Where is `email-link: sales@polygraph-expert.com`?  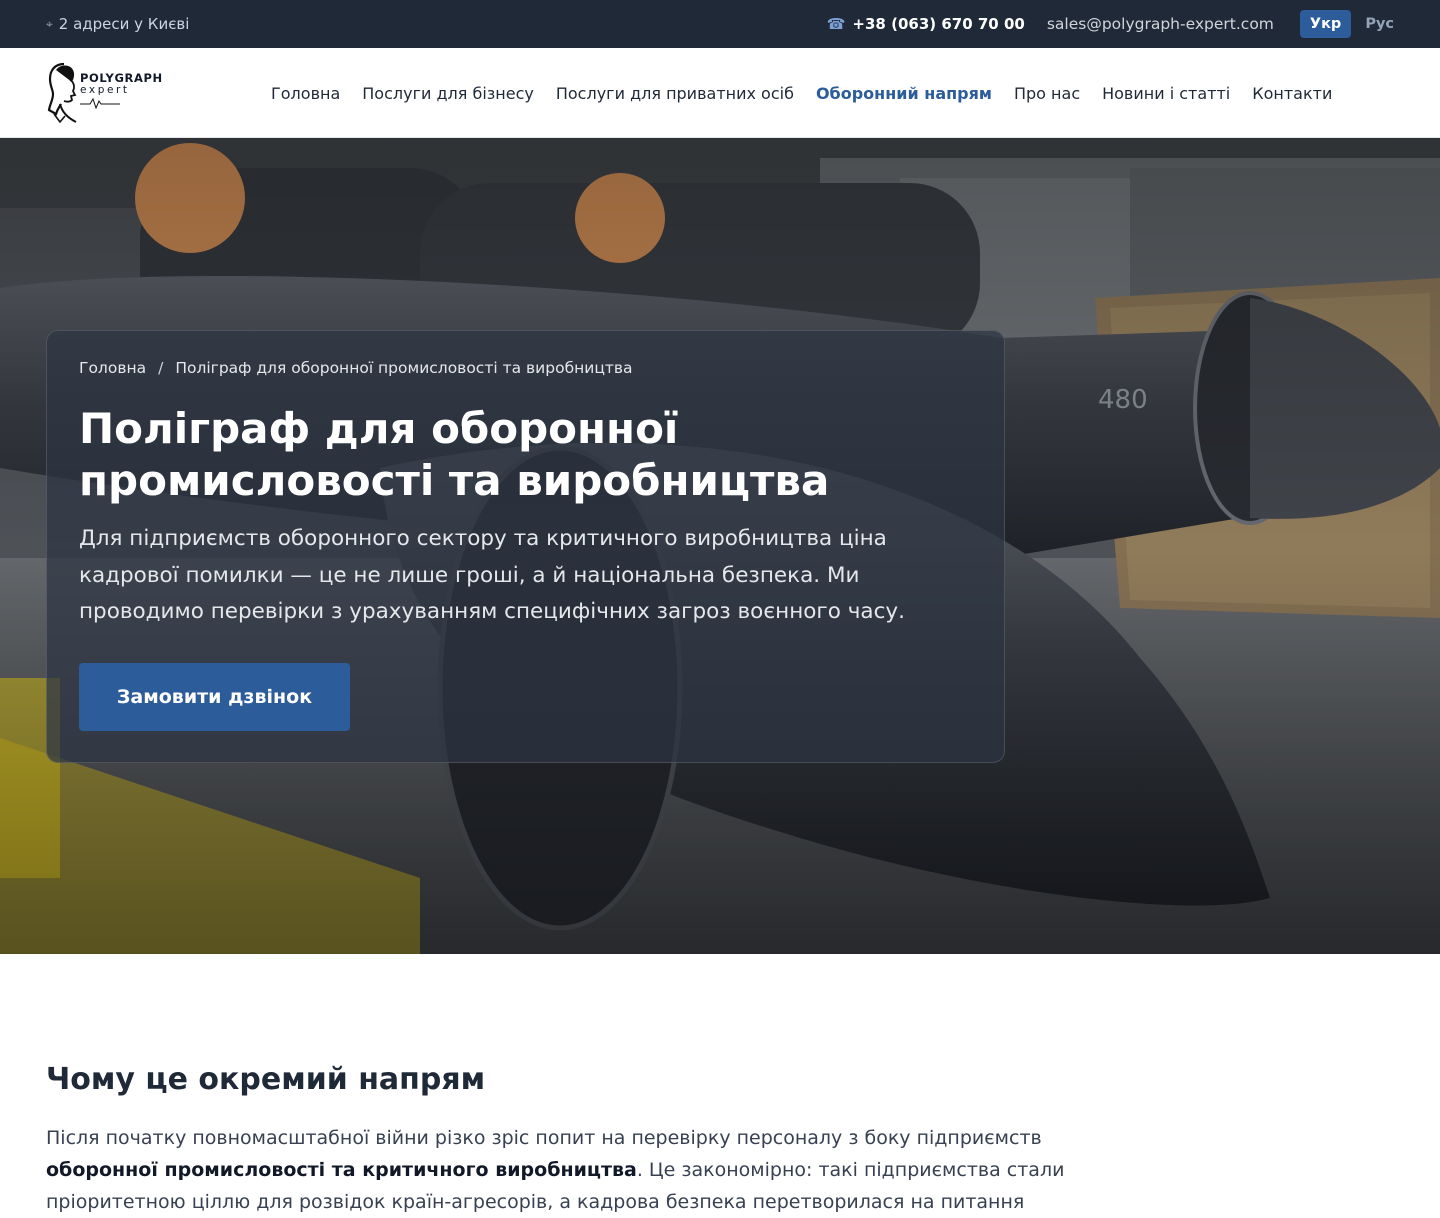 email-link: sales@polygraph-expert.com is located at coordinates (1160, 24).